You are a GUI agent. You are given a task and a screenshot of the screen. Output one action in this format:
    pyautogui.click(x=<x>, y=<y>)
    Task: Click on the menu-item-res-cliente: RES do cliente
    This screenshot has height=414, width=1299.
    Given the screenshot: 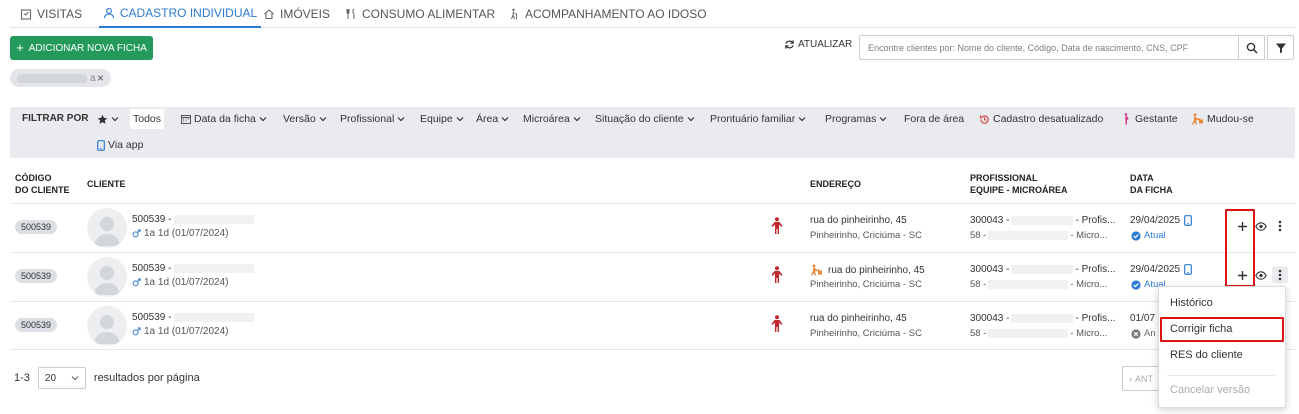 What is the action you would take?
    pyautogui.click(x=1222, y=355)
    